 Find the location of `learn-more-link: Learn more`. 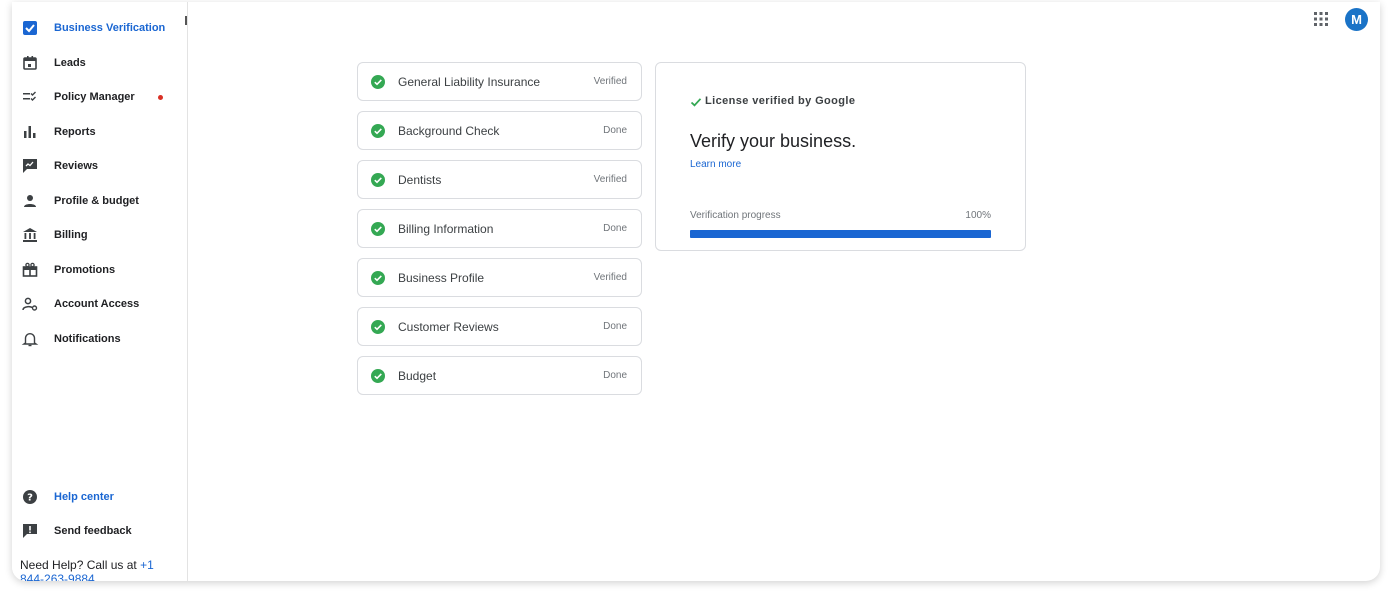

learn-more-link: Learn more is located at coordinates (715, 164).